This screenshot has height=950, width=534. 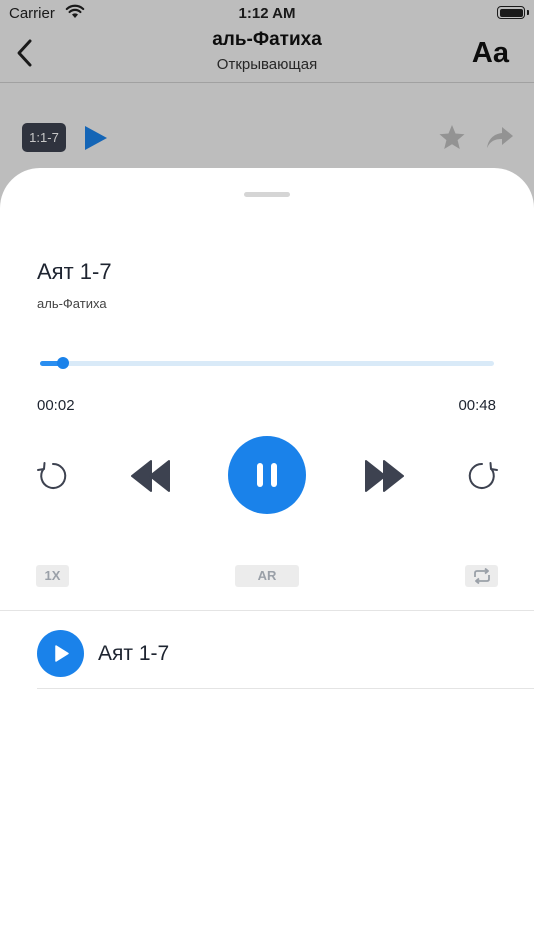 I want to click on language-button: AR, so click(x=267, y=576).